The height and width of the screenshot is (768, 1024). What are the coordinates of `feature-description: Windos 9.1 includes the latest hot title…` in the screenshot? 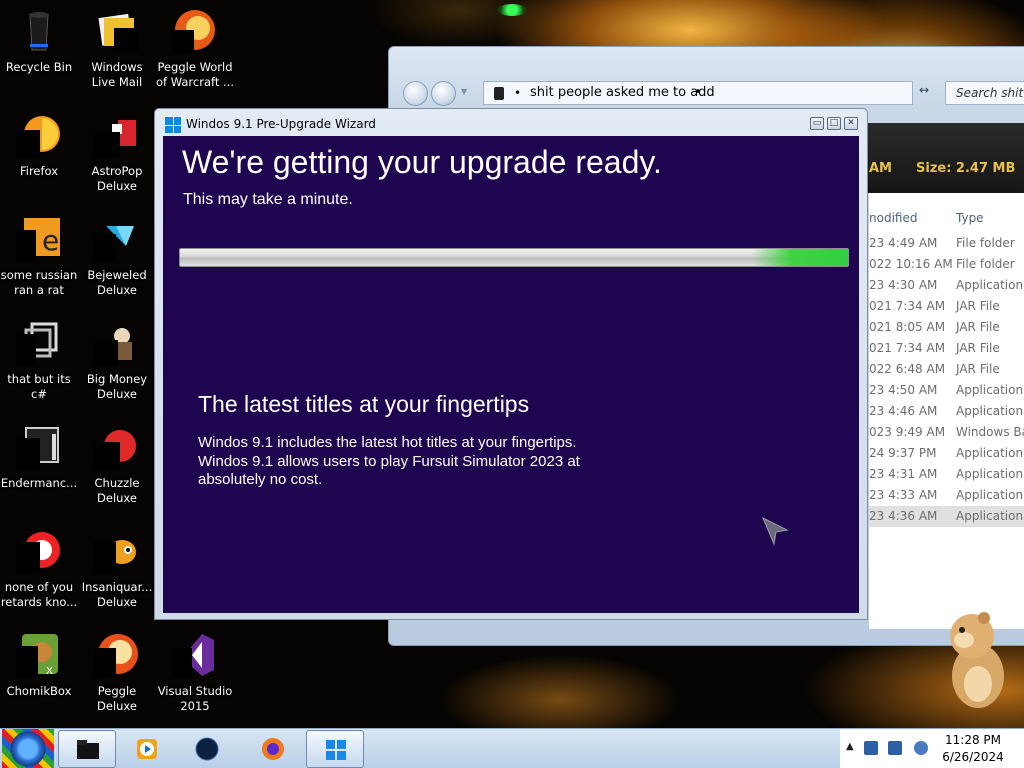 It's located at (408, 462).